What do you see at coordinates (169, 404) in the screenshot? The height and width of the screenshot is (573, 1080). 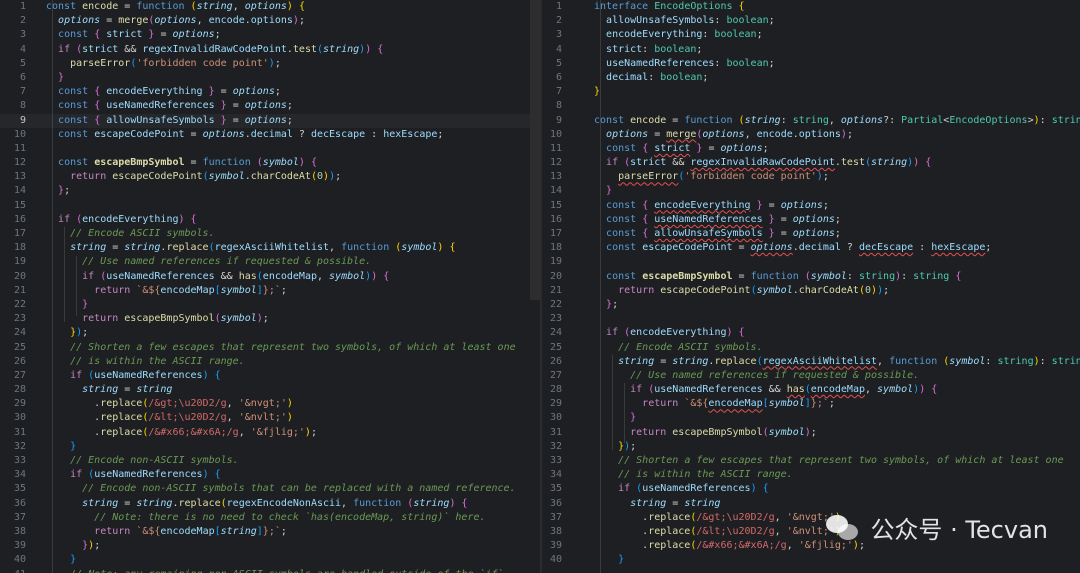 I see `code-text: .replace(/&gt;\u20D2/g, '&nvgt;')` at bounding box center [169, 404].